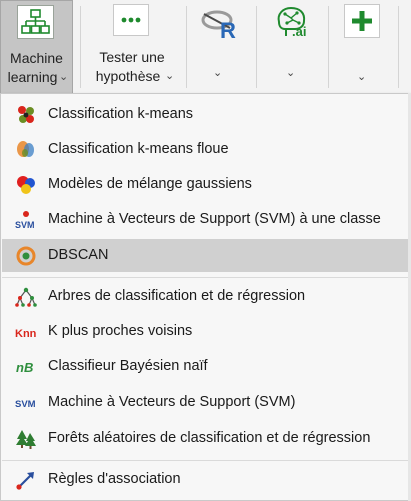  What do you see at coordinates (36, 58) in the screenshot?
I see `machine-learning-label-1: Machine` at bounding box center [36, 58].